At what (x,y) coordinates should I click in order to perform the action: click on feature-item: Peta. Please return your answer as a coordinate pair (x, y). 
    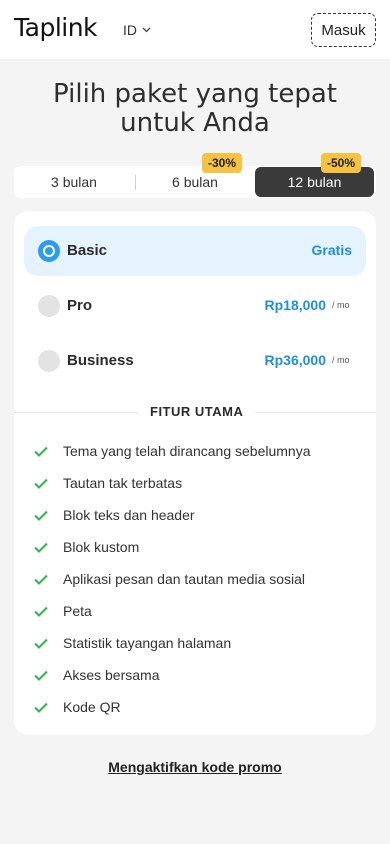
    Looking at the image, I should click on (63, 611).